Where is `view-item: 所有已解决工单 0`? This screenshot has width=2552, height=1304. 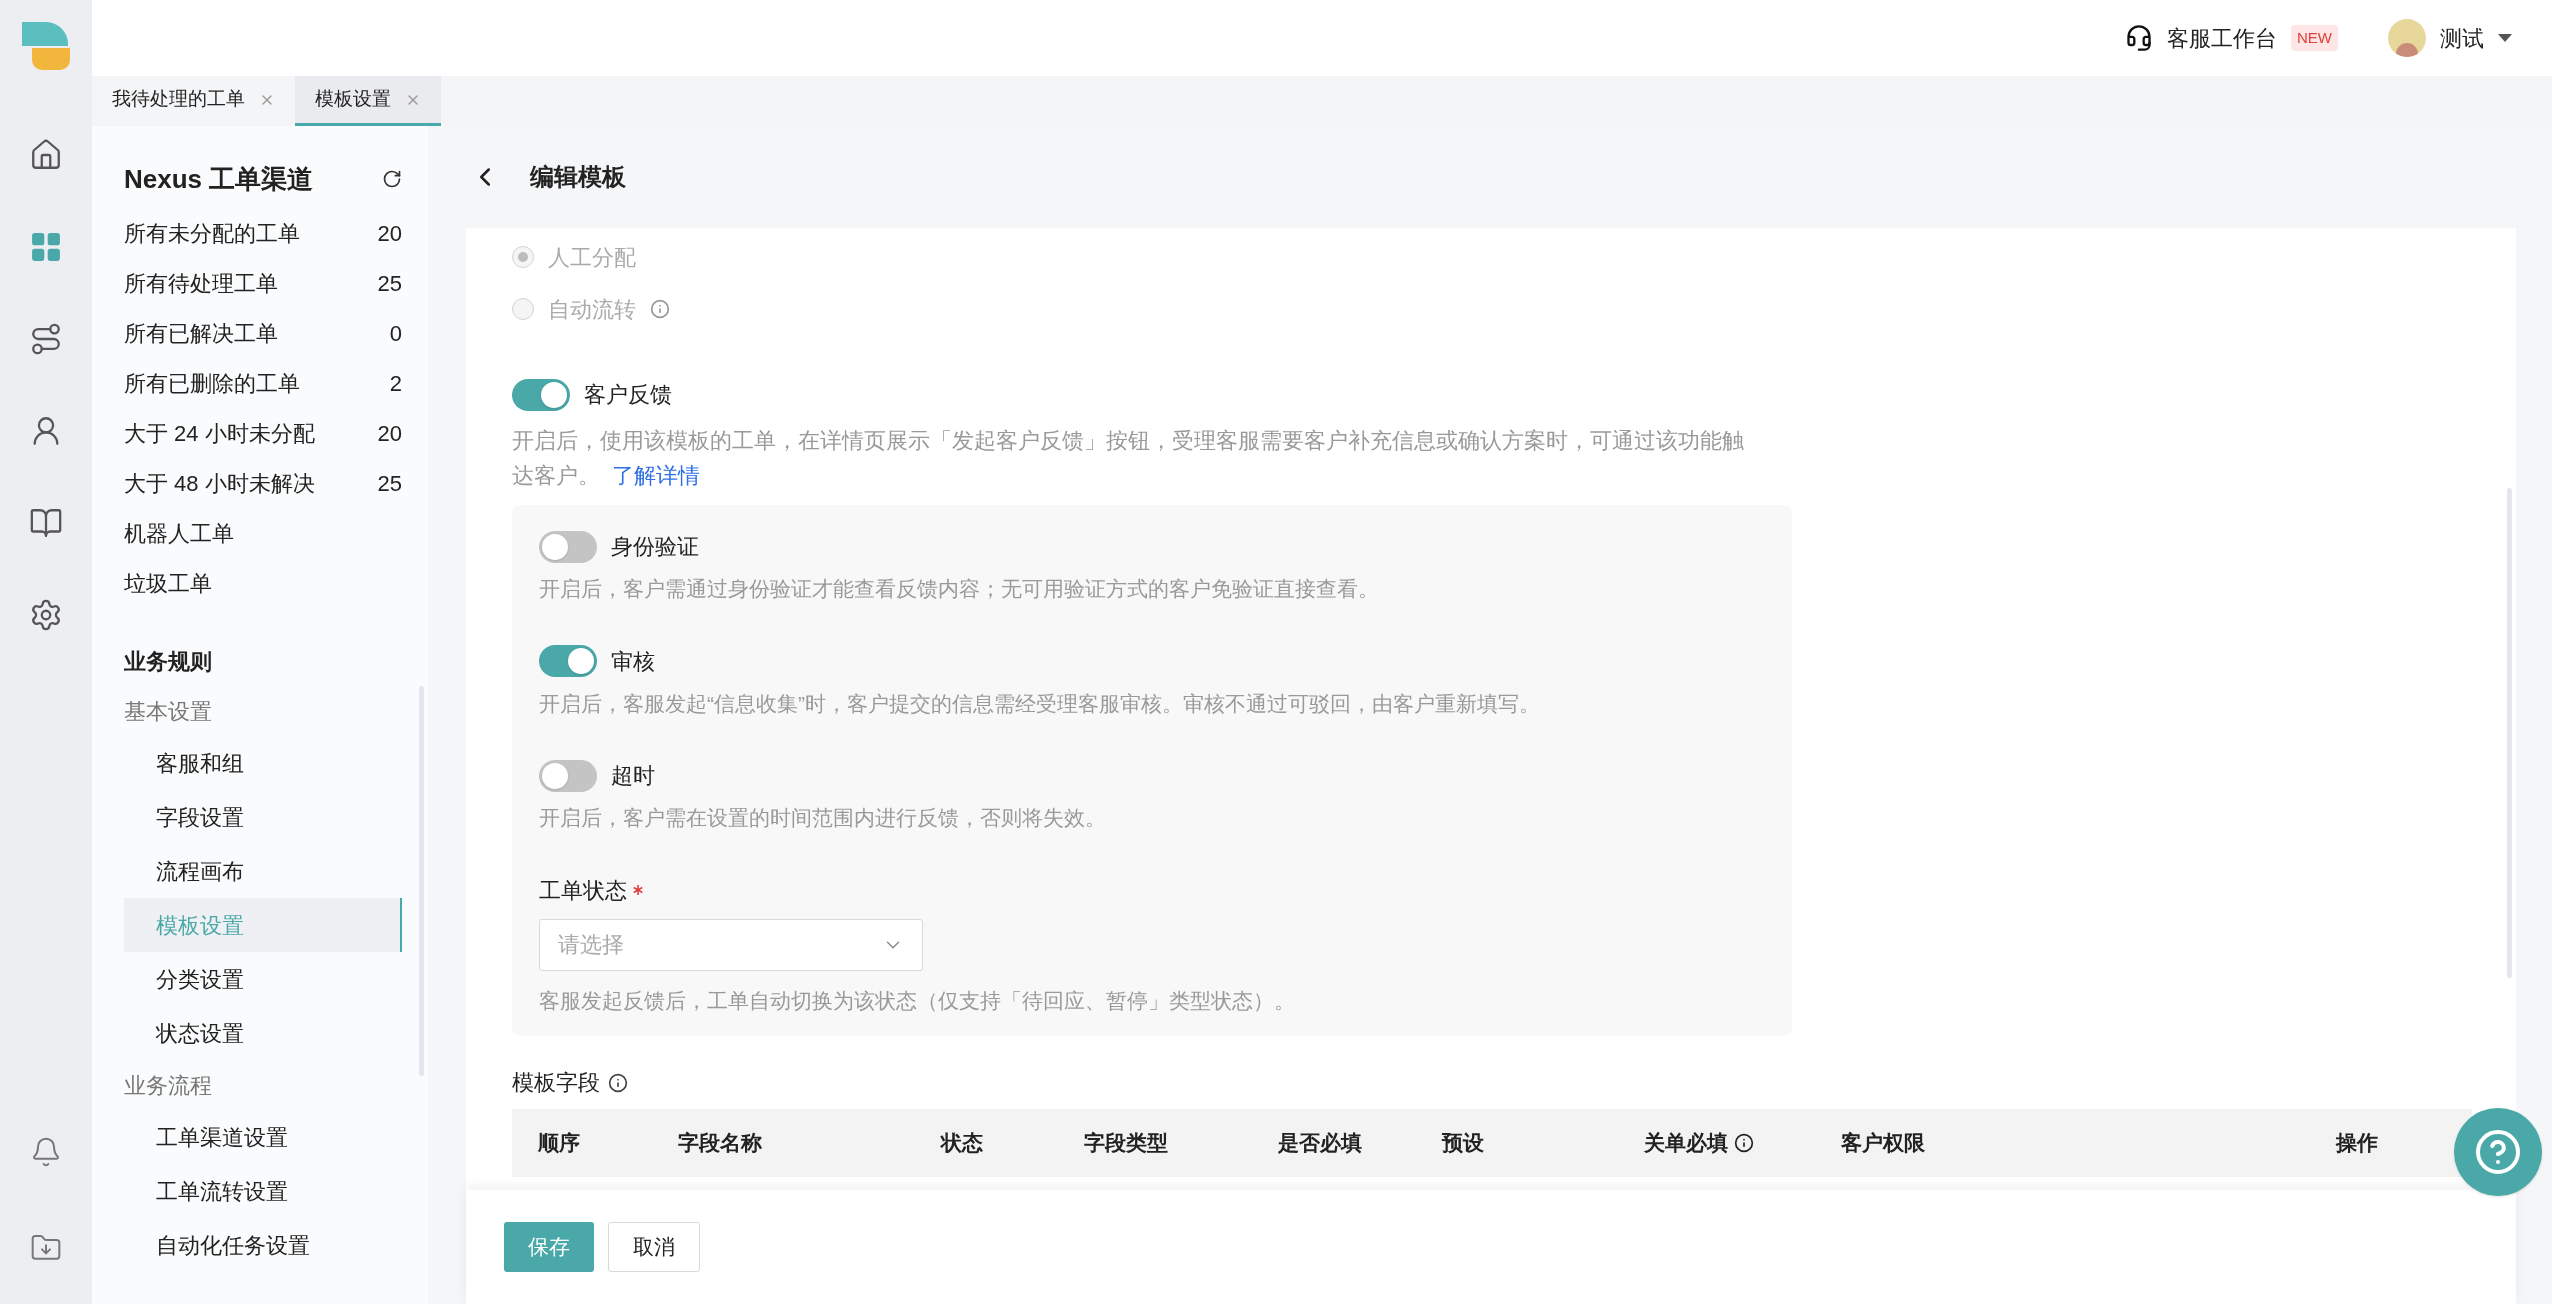 view-item: 所有已解决工单 0 is located at coordinates (263, 333).